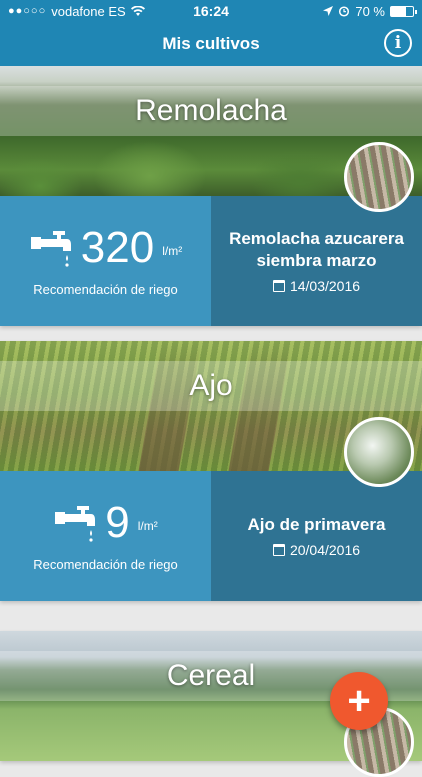 This screenshot has height=777, width=422. I want to click on sowing-date: 14/03/2016, so click(325, 286).